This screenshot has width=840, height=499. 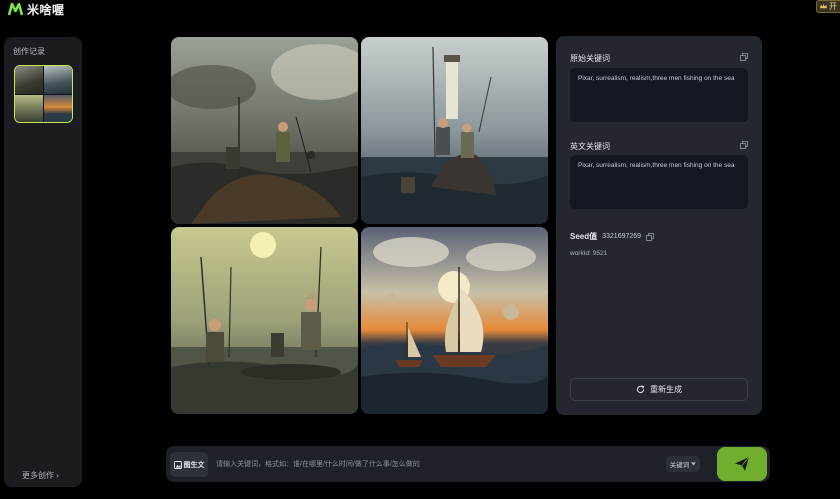 I want to click on refresh-icon, so click(x=640, y=389).